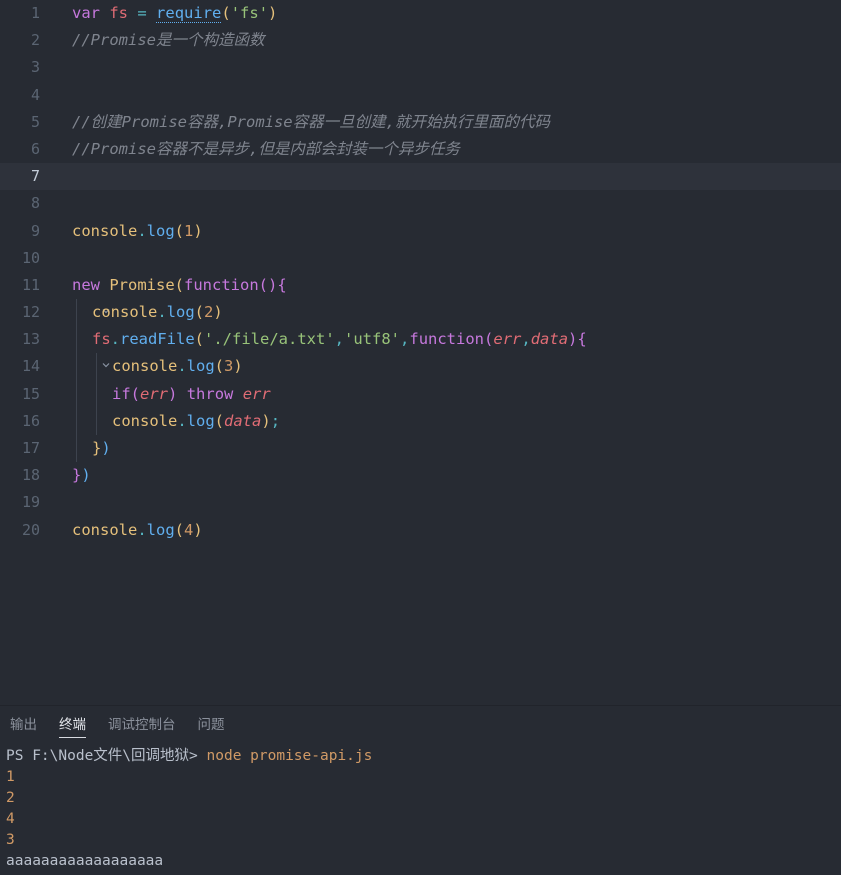  I want to click on line-number: 18, so click(30, 475).